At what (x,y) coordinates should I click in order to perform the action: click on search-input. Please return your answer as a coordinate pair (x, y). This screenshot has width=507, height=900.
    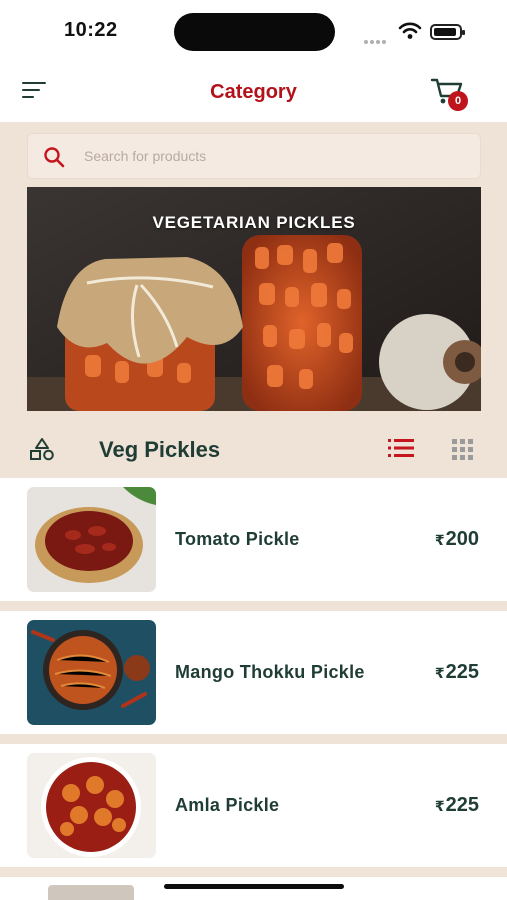
    Looking at the image, I should click on (274, 156).